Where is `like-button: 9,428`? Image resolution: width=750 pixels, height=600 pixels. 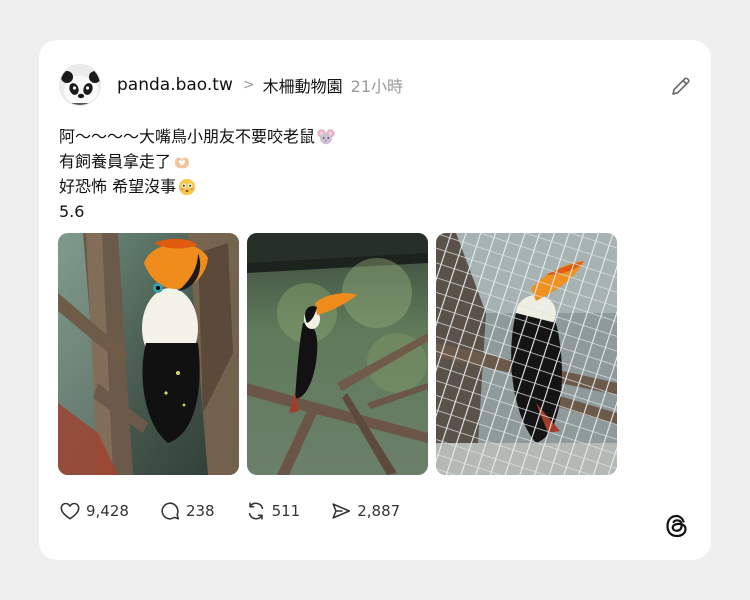 like-button: 9,428 is located at coordinates (94, 511).